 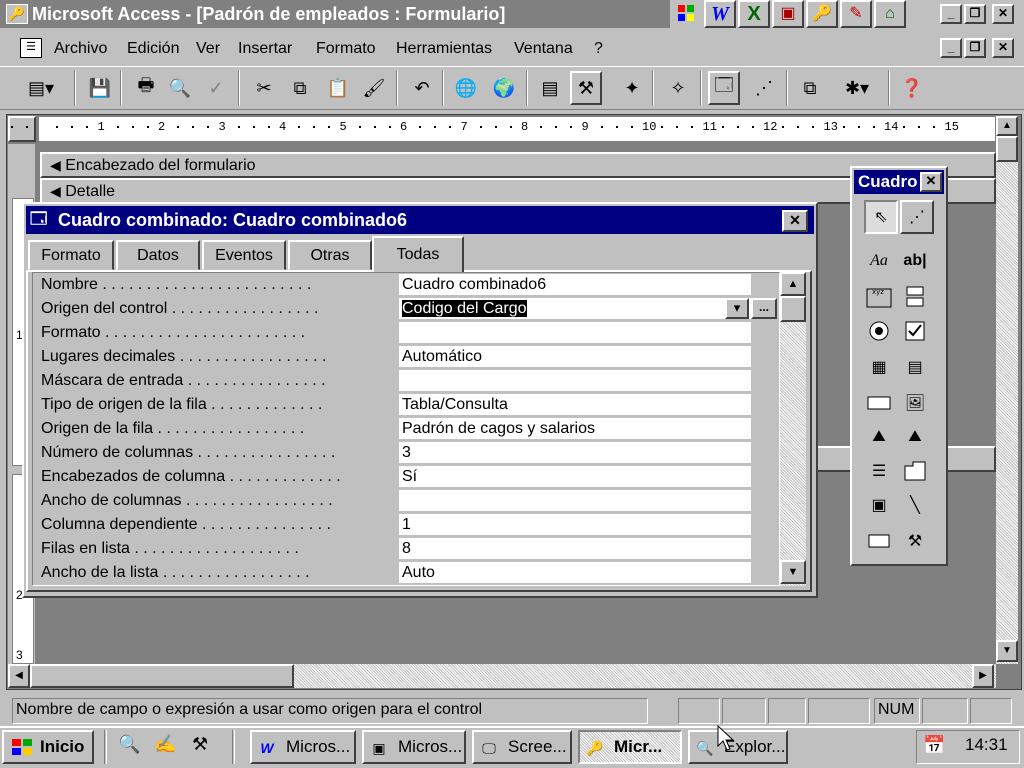 What do you see at coordinates (444, 49) in the screenshot?
I see `menu-herramientas: Herramientas` at bounding box center [444, 49].